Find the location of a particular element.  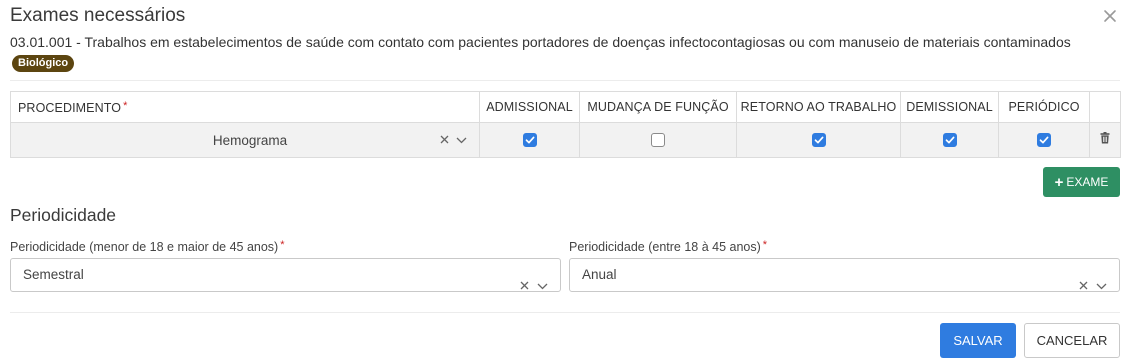

mudanca-cell is located at coordinates (658, 140).